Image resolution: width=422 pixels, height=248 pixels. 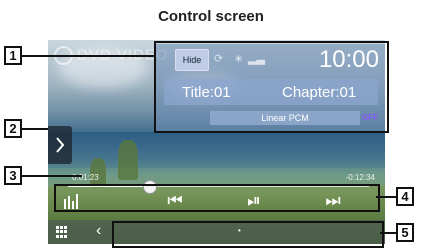 I want to click on menu-grid-icon, so click(x=62, y=232).